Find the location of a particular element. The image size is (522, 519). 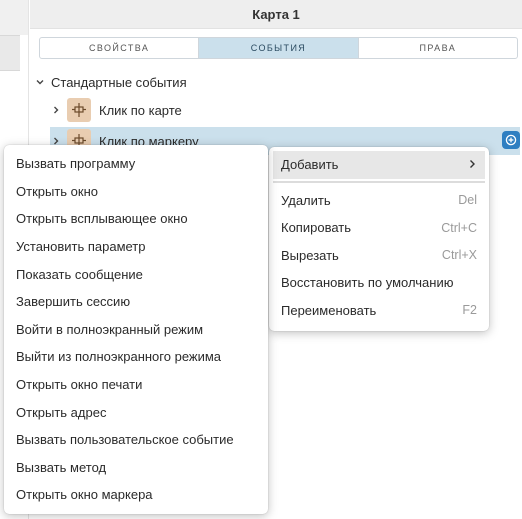

menu-item-label: Восстановить по умолчанию is located at coordinates (367, 283).